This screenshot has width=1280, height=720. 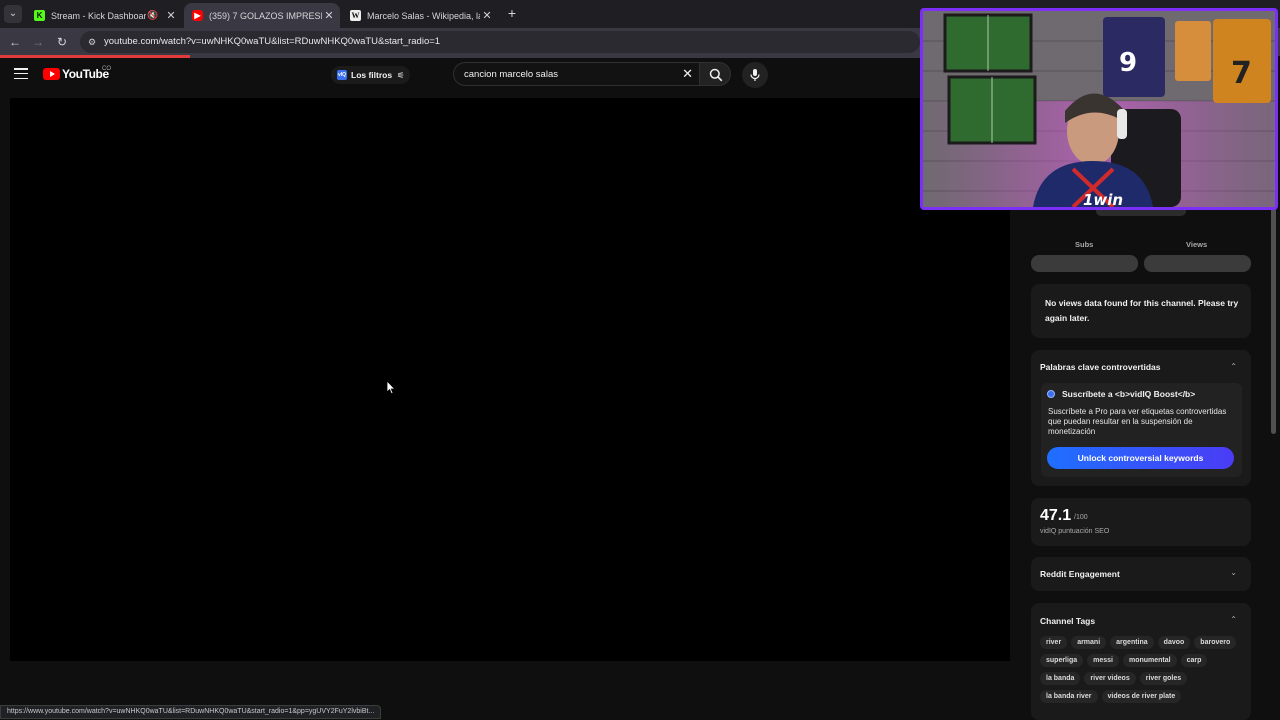 What do you see at coordinates (342, 75) in the screenshot?
I see `vidiq-icon: vIQ` at bounding box center [342, 75].